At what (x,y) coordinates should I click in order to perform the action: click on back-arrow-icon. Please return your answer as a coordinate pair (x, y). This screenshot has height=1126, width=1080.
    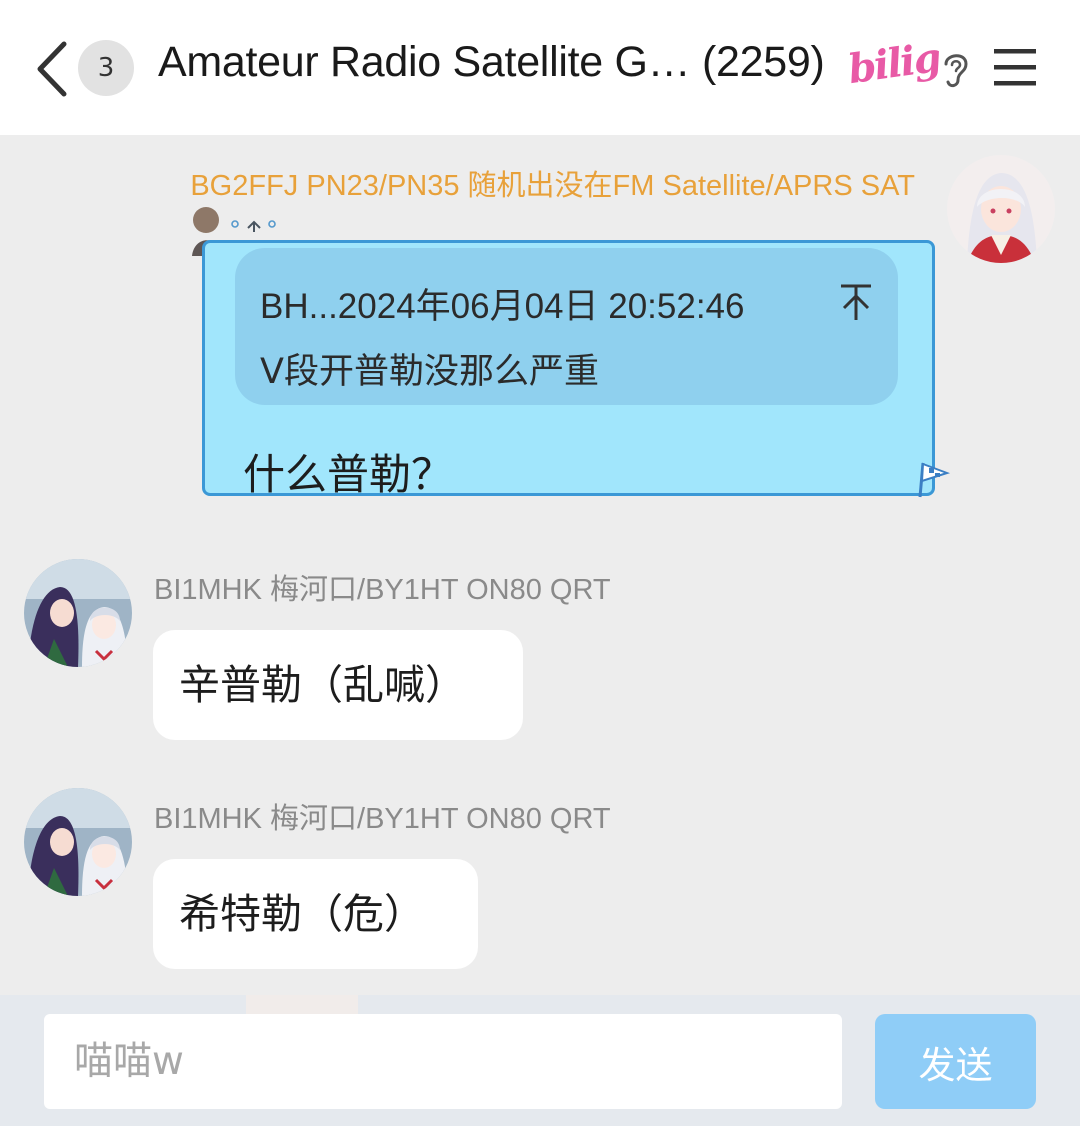
    Looking at the image, I should click on (52, 69).